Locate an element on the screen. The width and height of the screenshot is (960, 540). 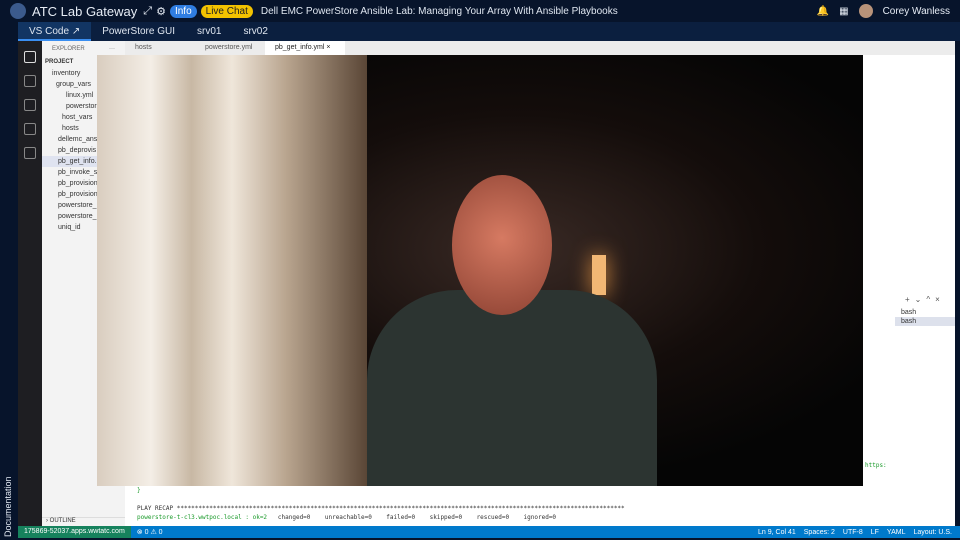
tab-srv01: srv01 is located at coordinates (209, 31).